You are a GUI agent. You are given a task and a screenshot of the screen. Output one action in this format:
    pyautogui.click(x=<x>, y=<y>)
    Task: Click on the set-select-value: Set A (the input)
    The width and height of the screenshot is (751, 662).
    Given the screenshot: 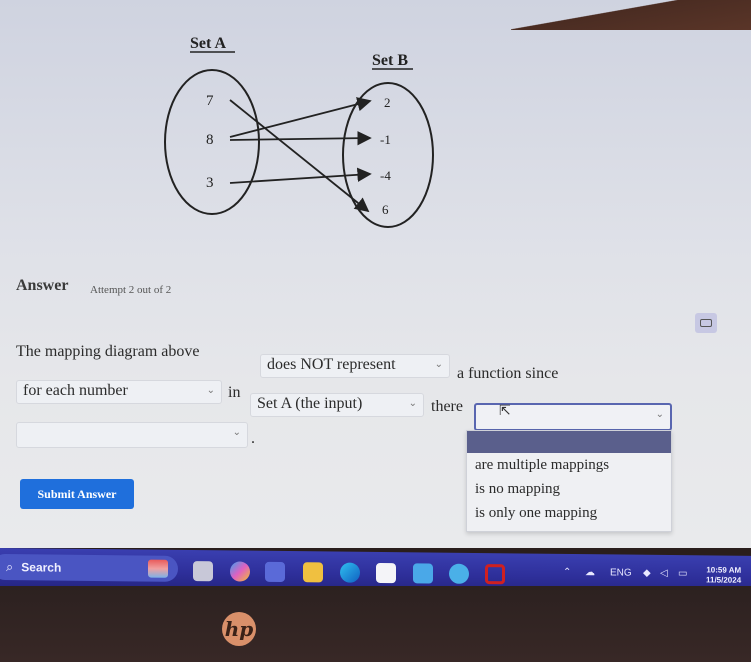 What is the action you would take?
    pyautogui.click(x=310, y=403)
    